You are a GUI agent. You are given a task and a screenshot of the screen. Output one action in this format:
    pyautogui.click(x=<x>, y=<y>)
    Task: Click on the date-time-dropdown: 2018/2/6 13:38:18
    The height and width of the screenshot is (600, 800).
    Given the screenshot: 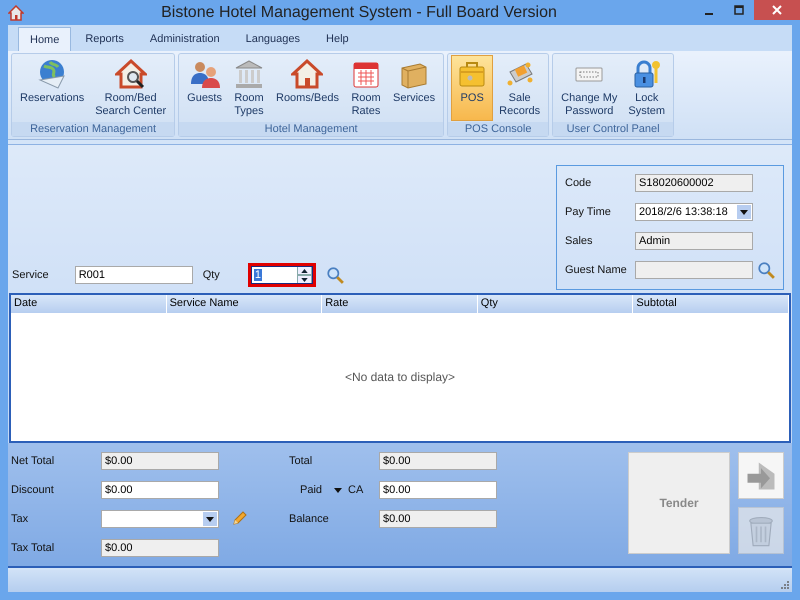 What is the action you would take?
    pyautogui.click(x=694, y=212)
    